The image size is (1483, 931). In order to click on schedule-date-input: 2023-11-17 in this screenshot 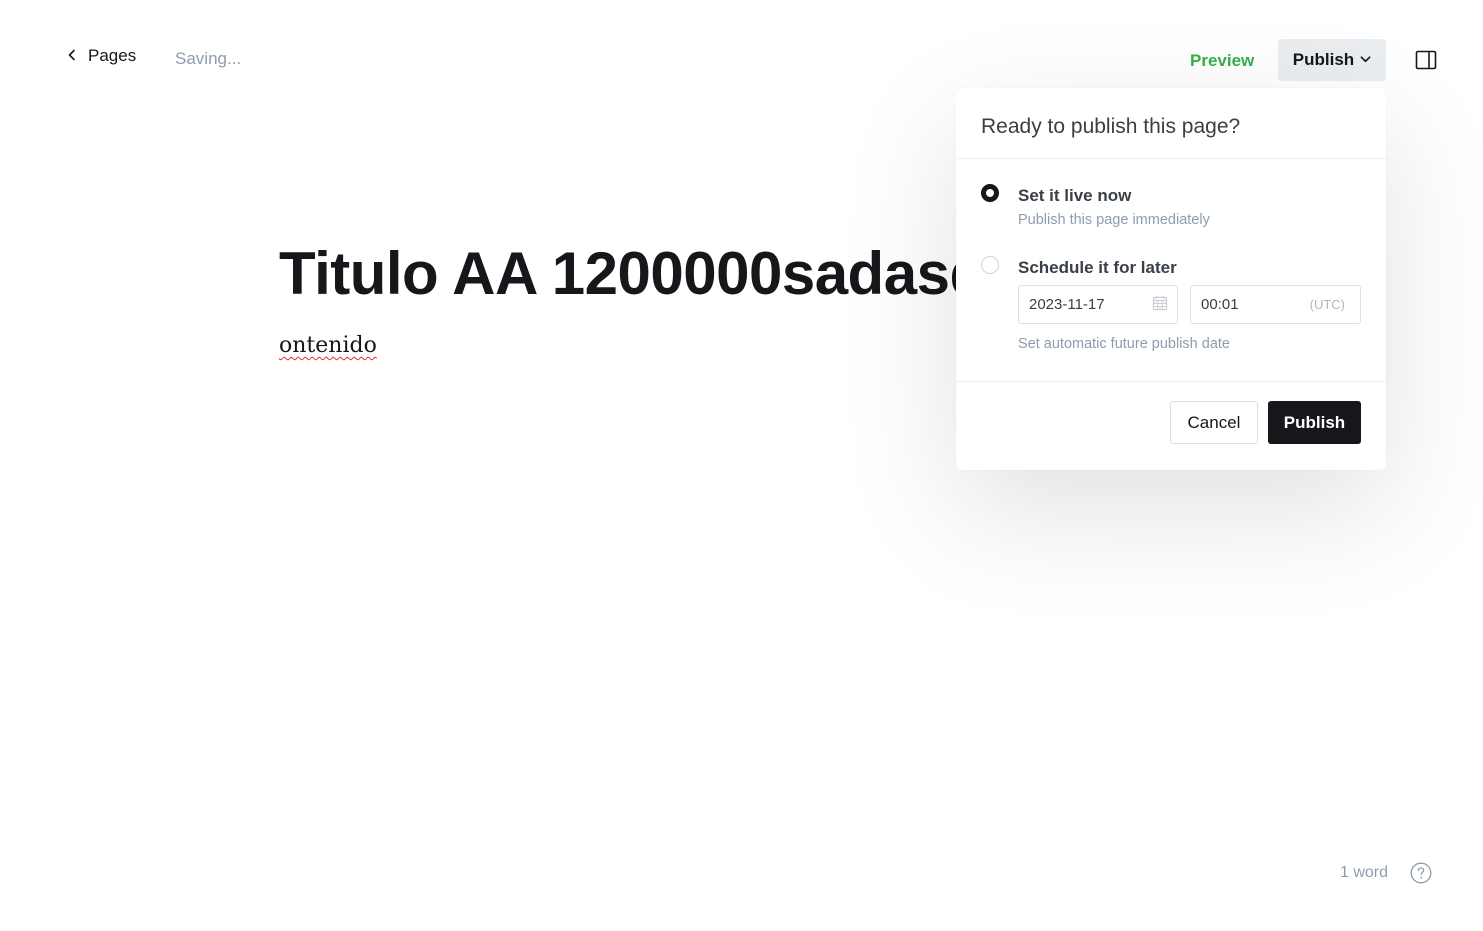, I will do `click(1098, 304)`.